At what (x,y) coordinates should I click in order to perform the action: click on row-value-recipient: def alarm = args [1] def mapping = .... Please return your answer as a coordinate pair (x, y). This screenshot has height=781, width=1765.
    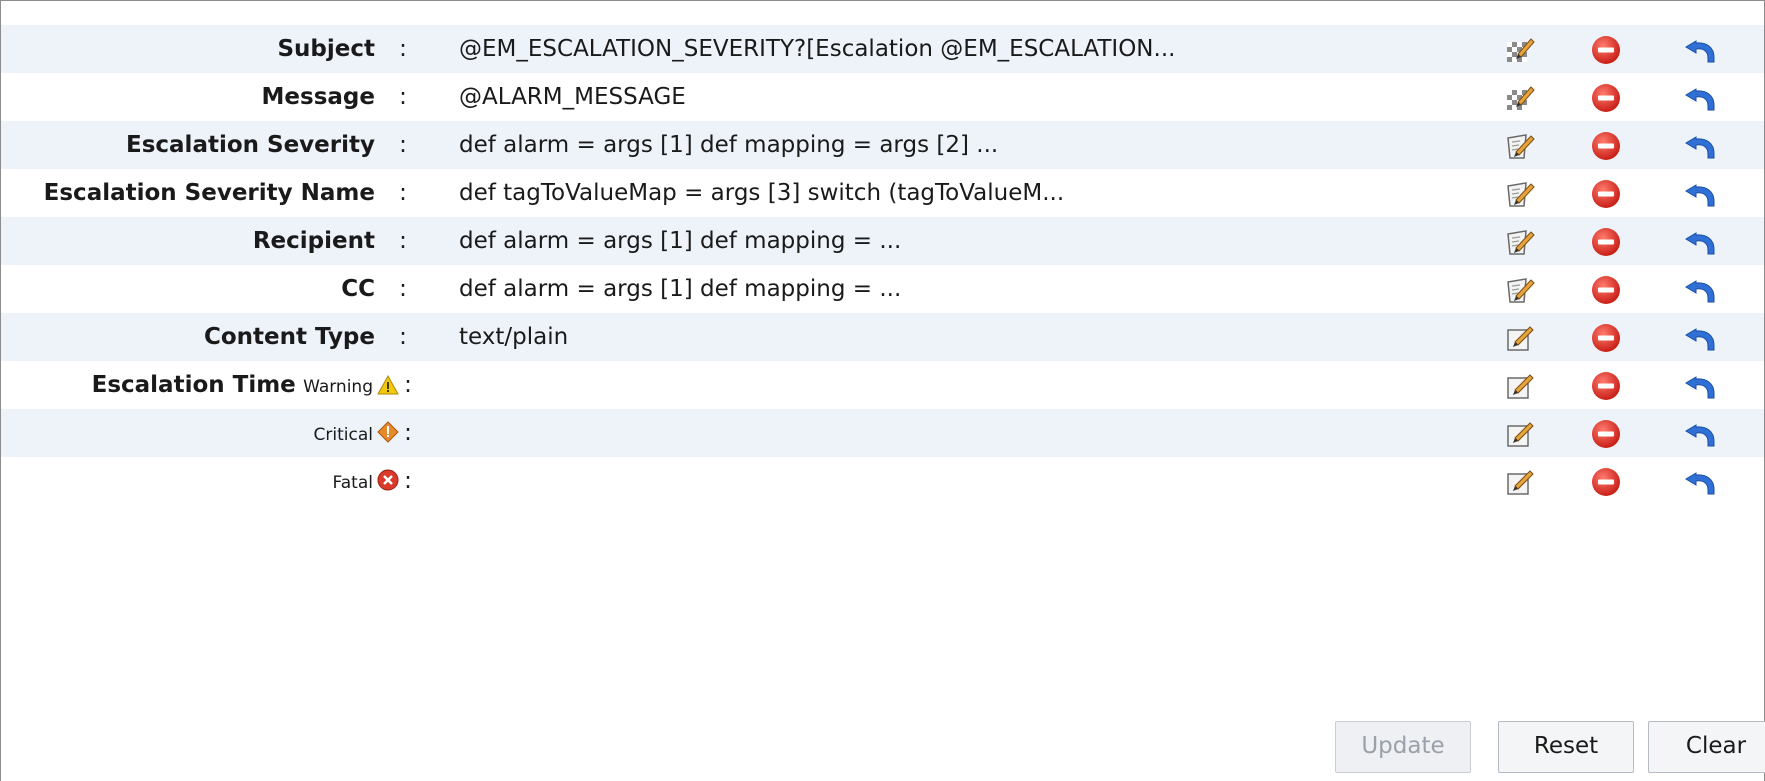
    Looking at the image, I should click on (680, 241).